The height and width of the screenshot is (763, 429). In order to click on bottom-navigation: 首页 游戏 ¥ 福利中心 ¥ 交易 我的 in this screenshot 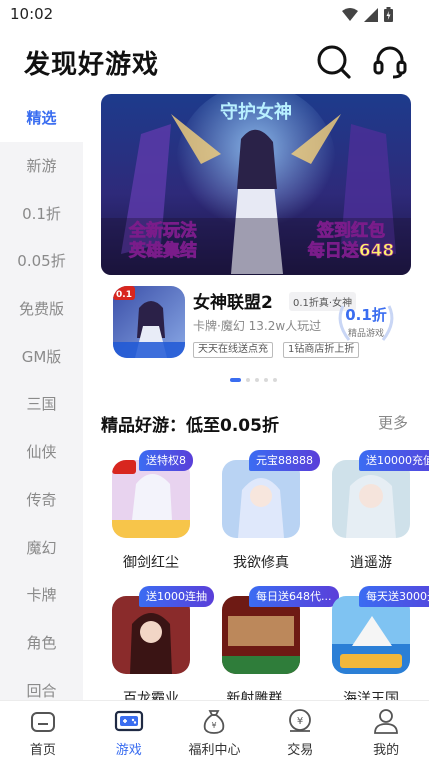, I will do `click(214, 731)`.